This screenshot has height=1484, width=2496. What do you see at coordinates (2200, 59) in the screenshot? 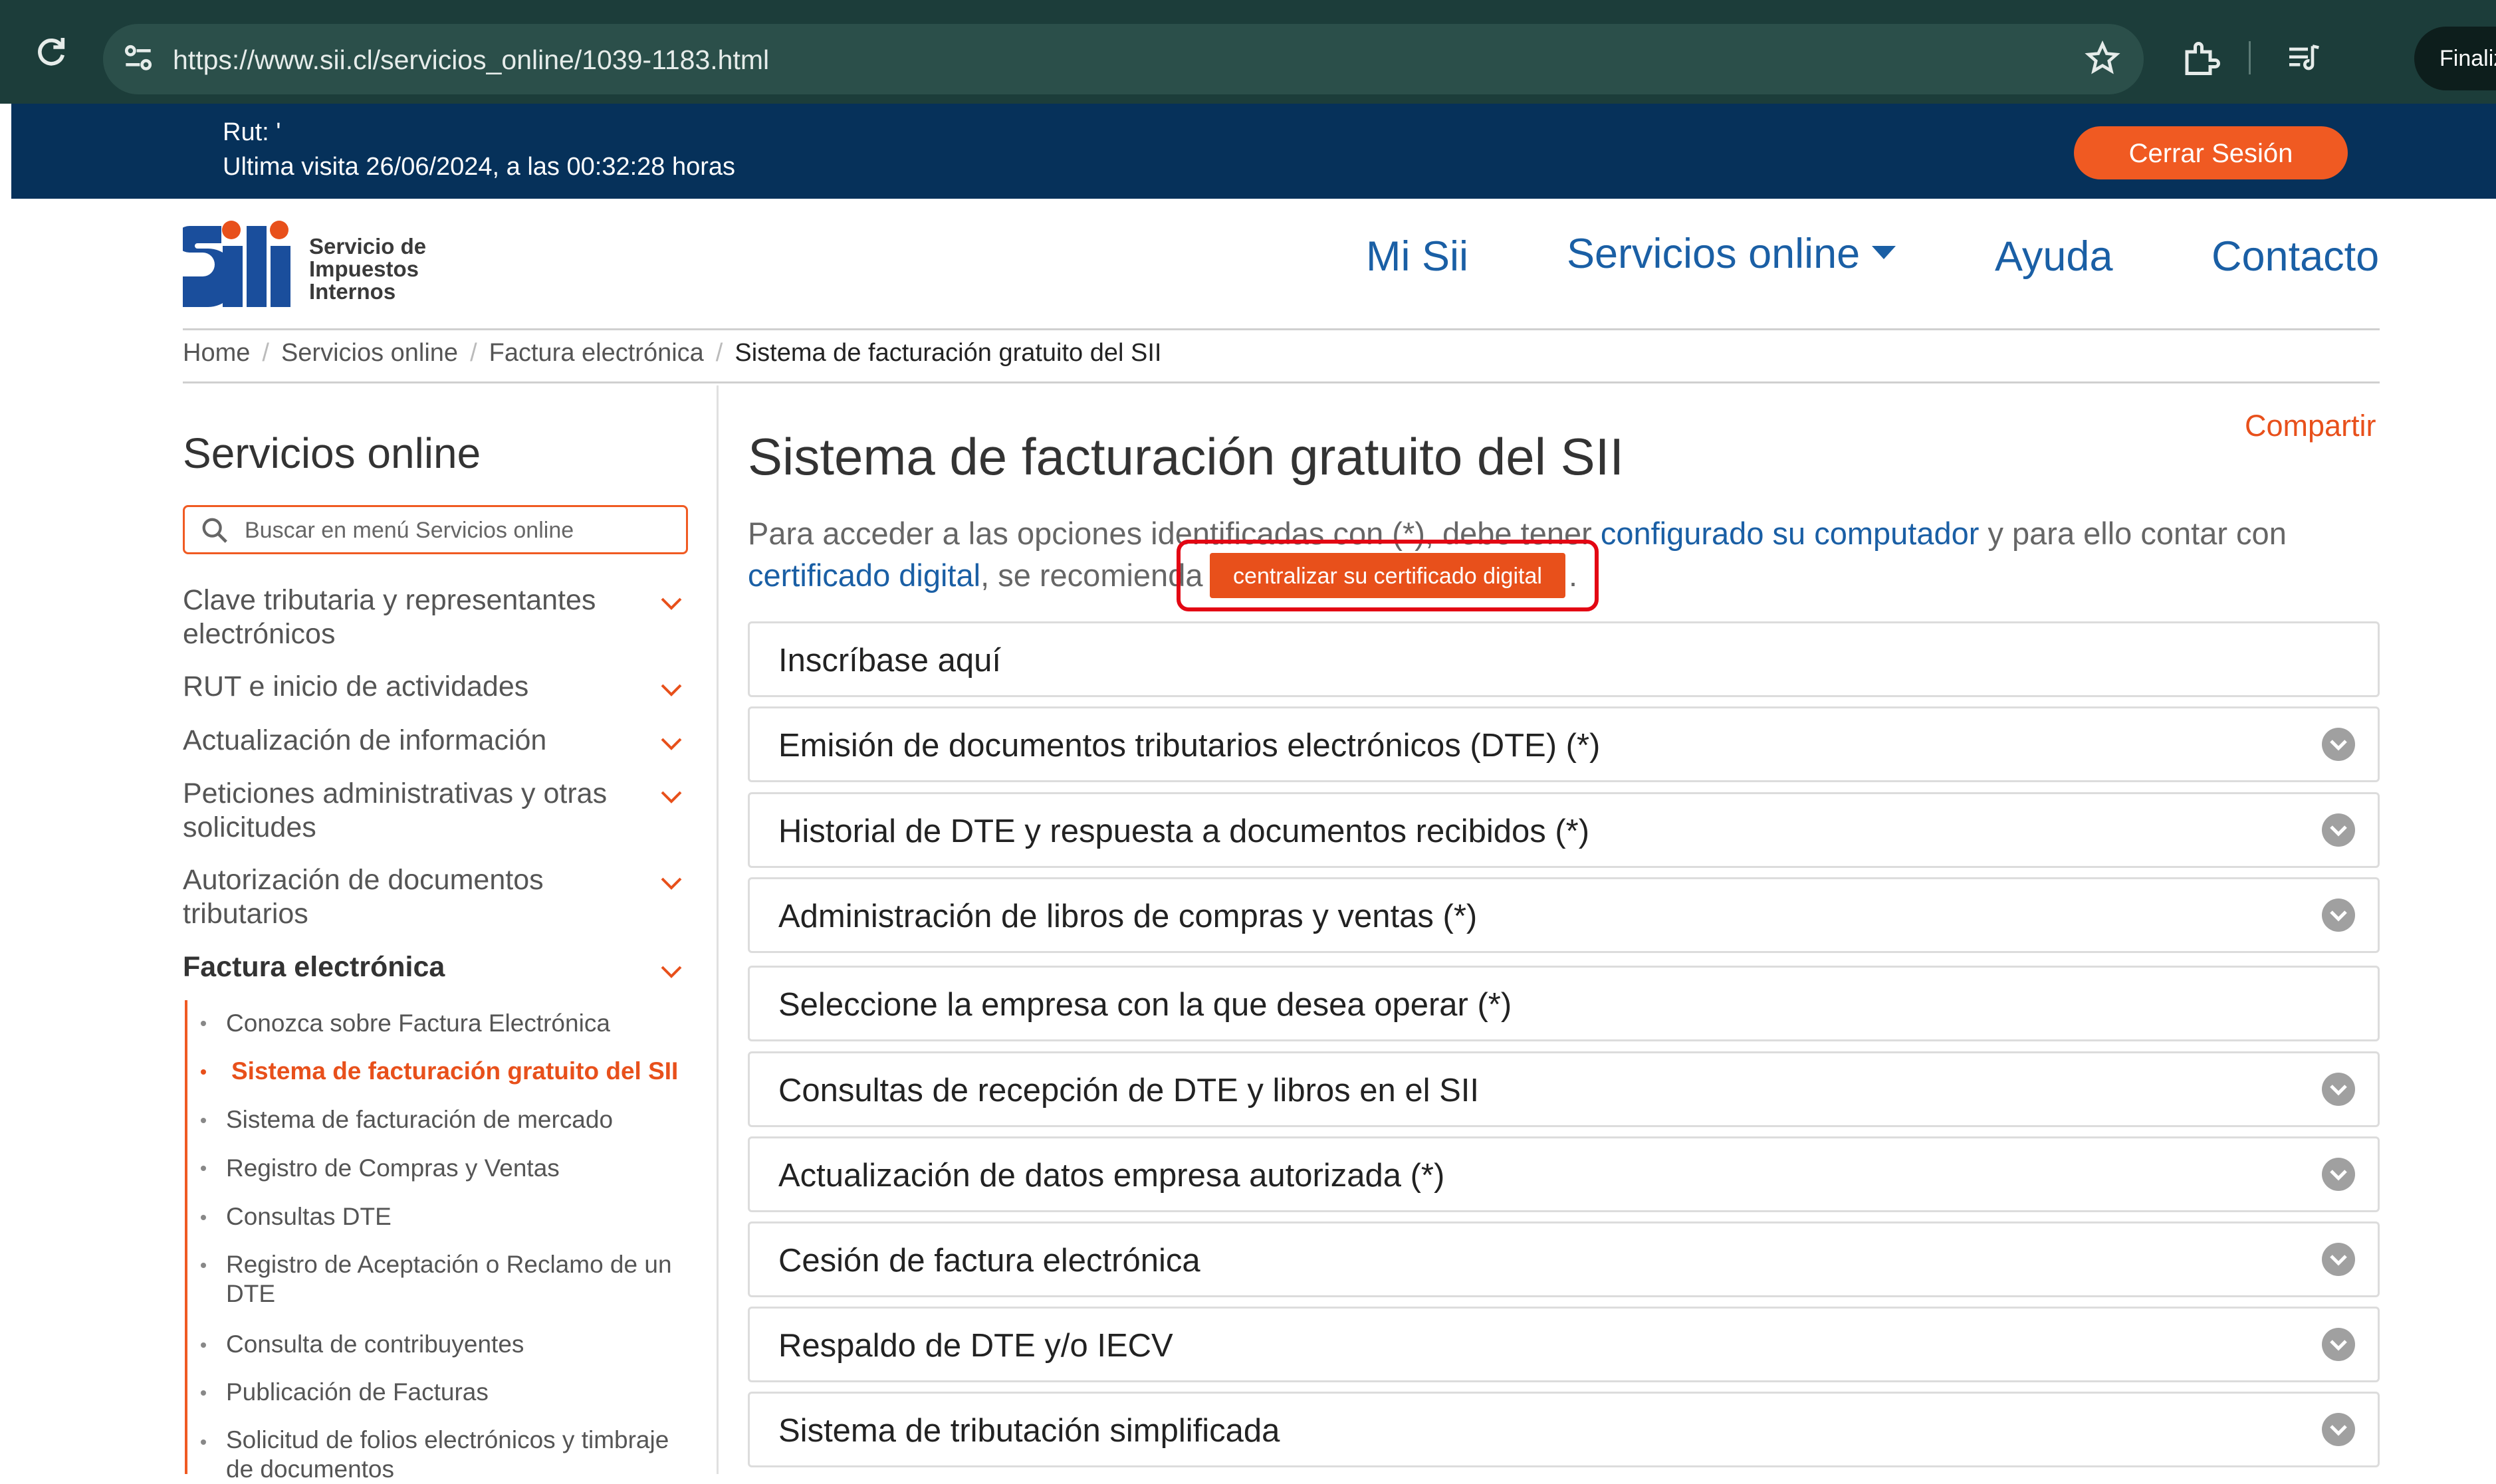
I see `extensions-icon` at bounding box center [2200, 59].